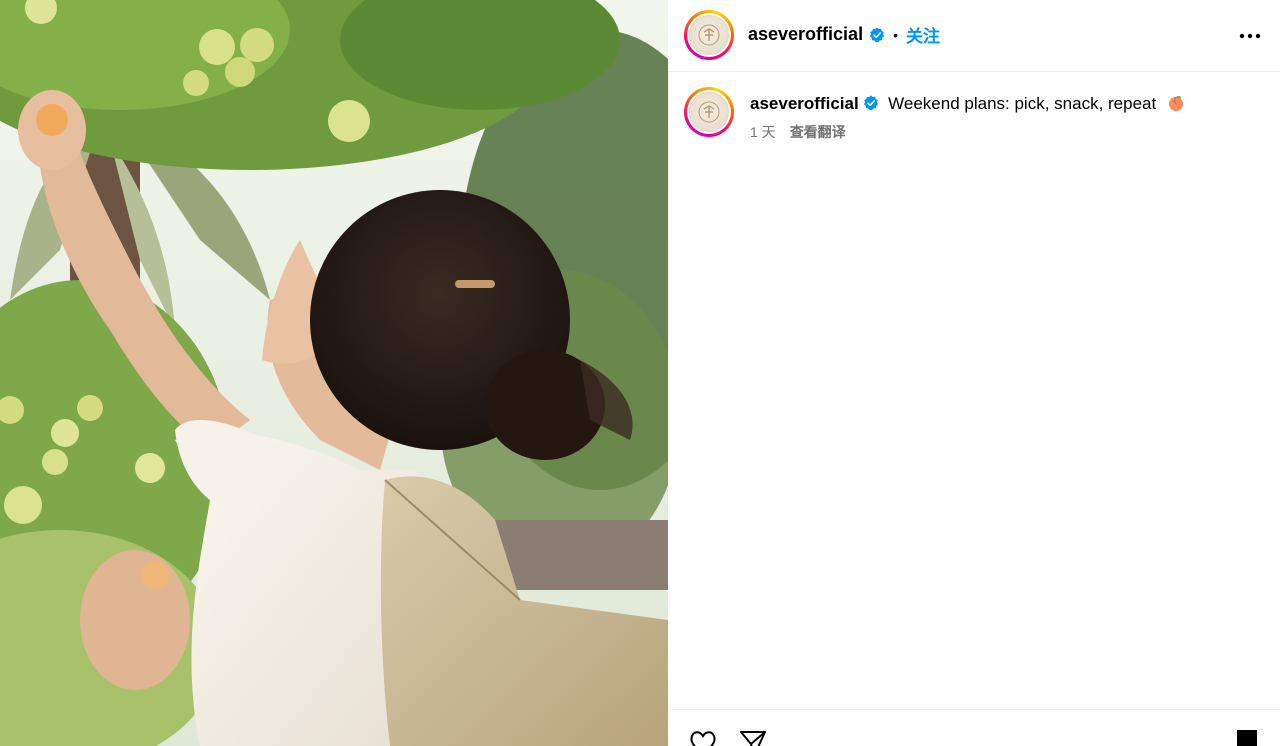 The image size is (1280, 746). What do you see at coordinates (923, 34) in the screenshot?
I see `follow-button: 关注` at bounding box center [923, 34].